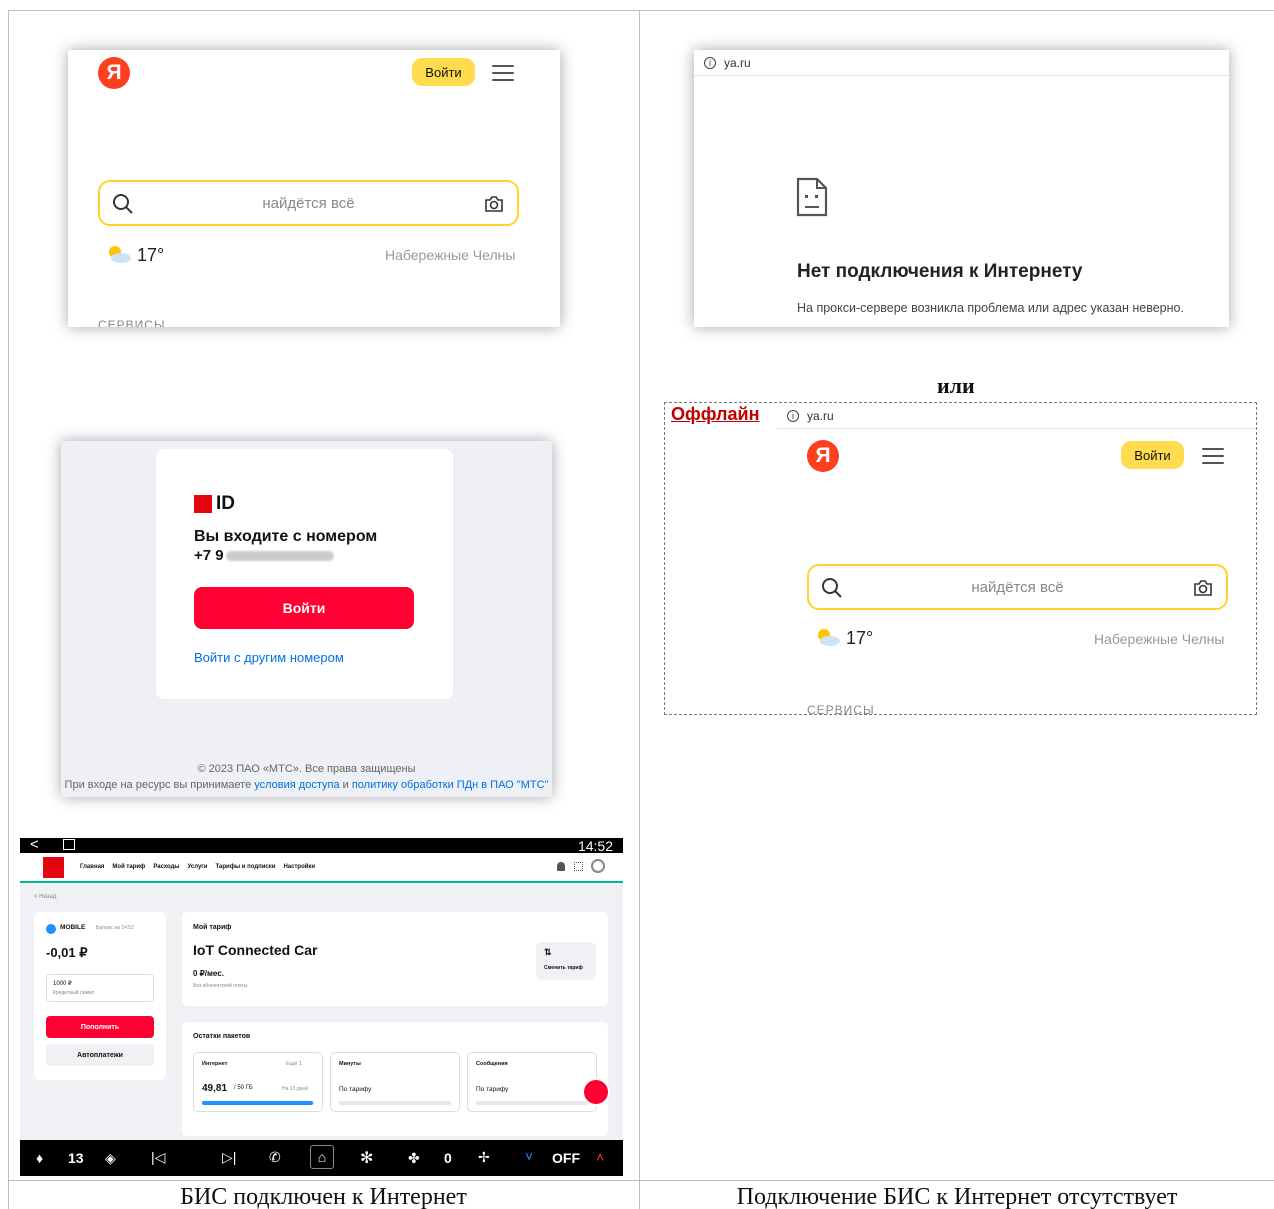  Describe the element at coordinates (414, 1158) in the screenshot. I see `fan-down-icon: ✤` at that location.